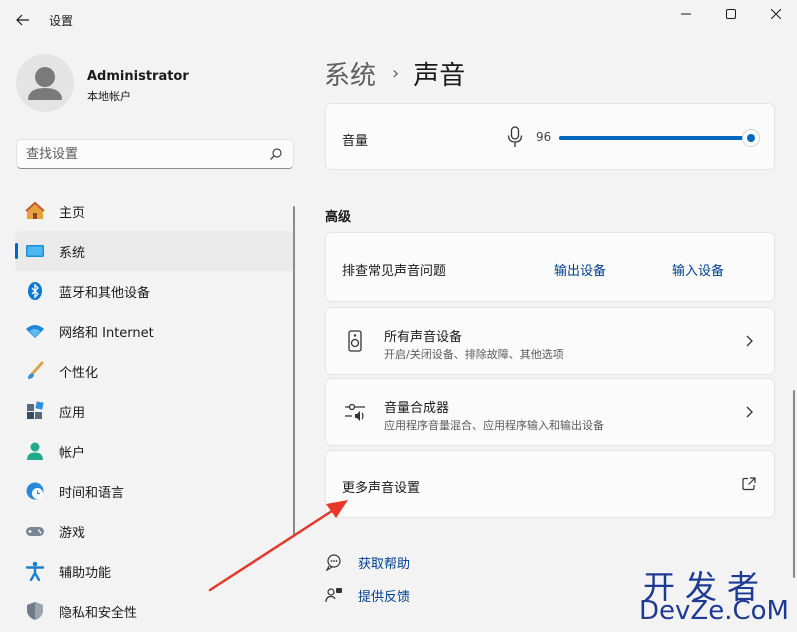 The width and height of the screenshot is (797, 632). I want to click on wifi-icon, so click(35, 331).